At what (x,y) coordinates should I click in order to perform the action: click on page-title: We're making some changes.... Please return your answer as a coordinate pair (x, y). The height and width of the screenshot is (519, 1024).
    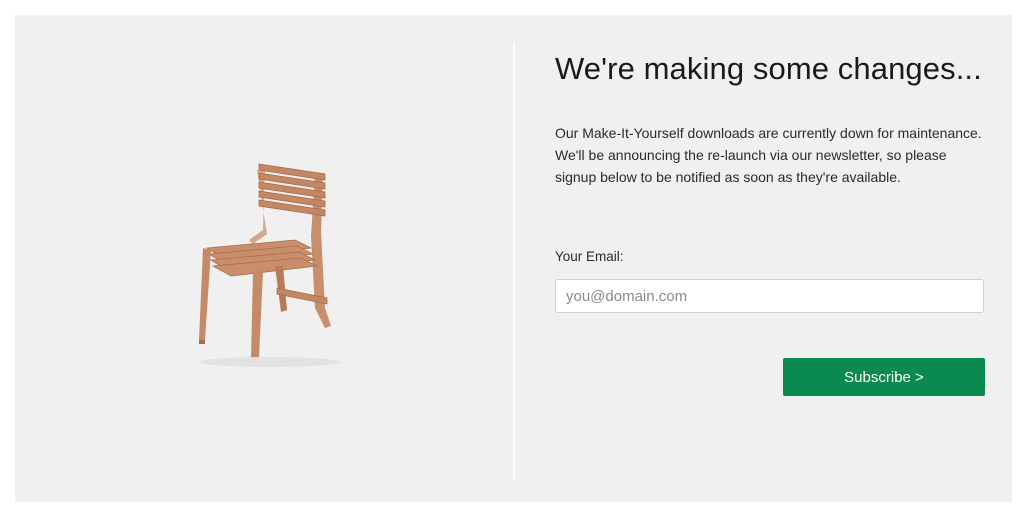
    Looking at the image, I should click on (768, 68).